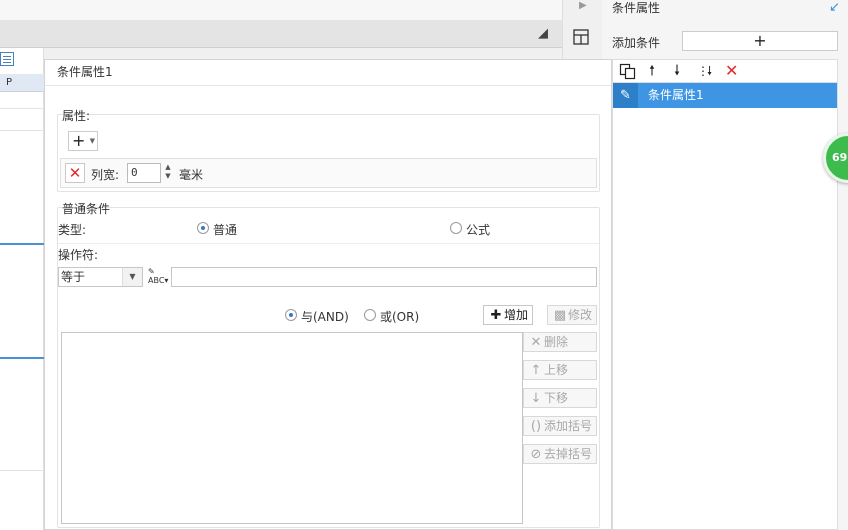  What do you see at coordinates (583, 5) in the screenshot?
I see `expand-arrow-icon: ▶` at bounding box center [583, 5].